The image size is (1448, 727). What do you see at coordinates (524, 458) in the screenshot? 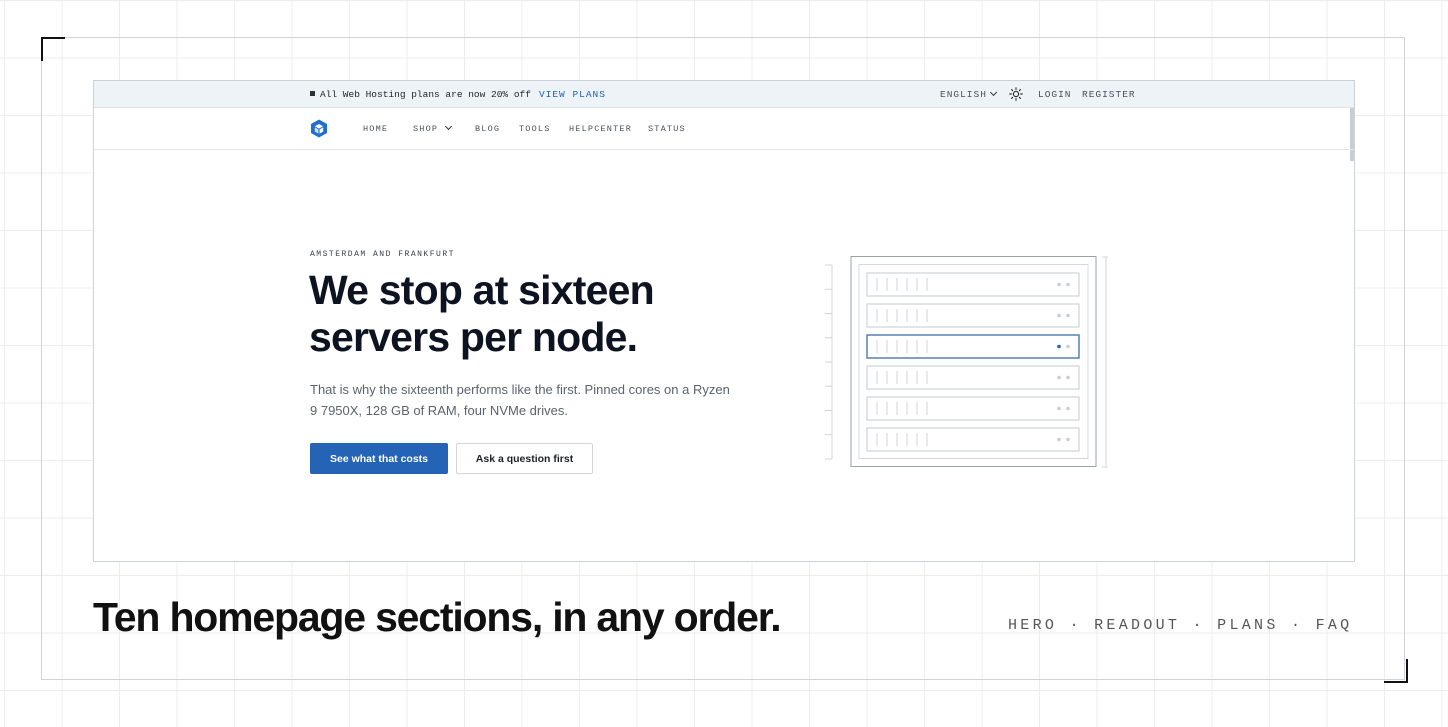
I see `ask-question-button: Ask a question first` at bounding box center [524, 458].